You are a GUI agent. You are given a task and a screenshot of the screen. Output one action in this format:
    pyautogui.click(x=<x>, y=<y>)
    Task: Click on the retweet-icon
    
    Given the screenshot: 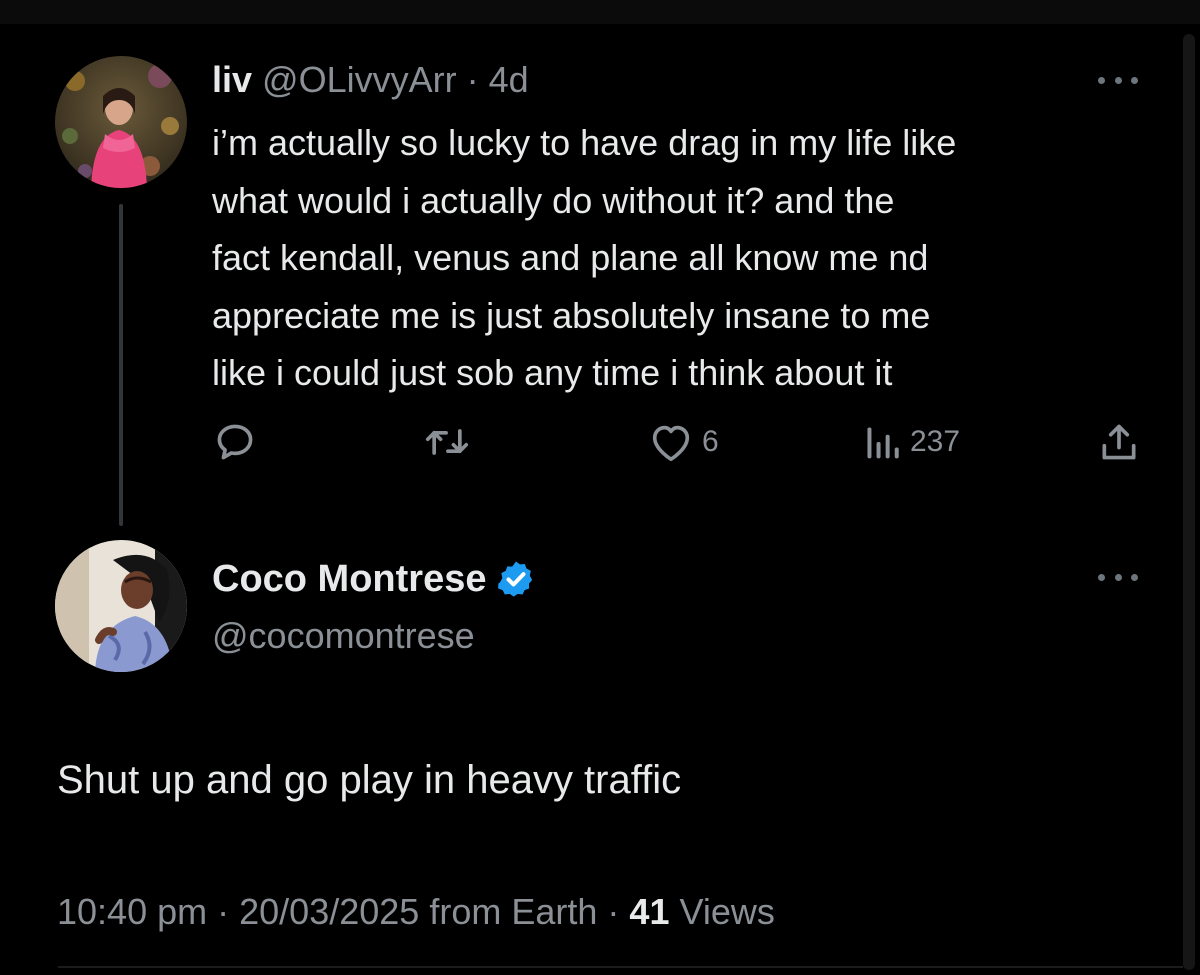 What is the action you would take?
    pyautogui.click(x=447, y=442)
    